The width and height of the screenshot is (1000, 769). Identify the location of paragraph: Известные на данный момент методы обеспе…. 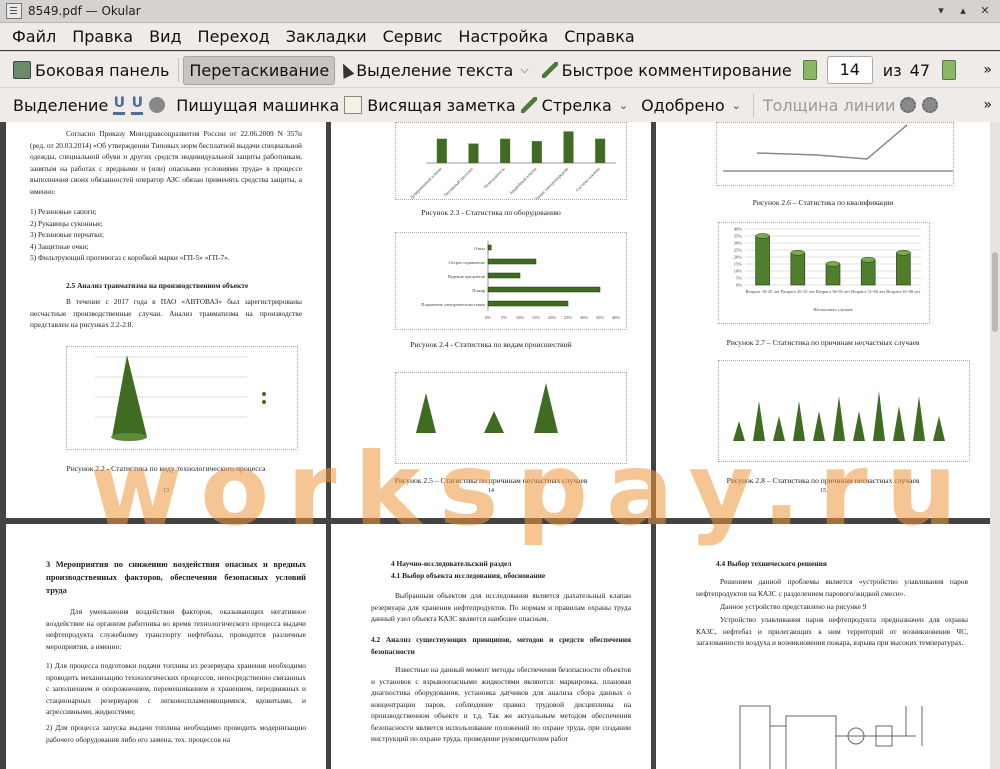
(501, 704).